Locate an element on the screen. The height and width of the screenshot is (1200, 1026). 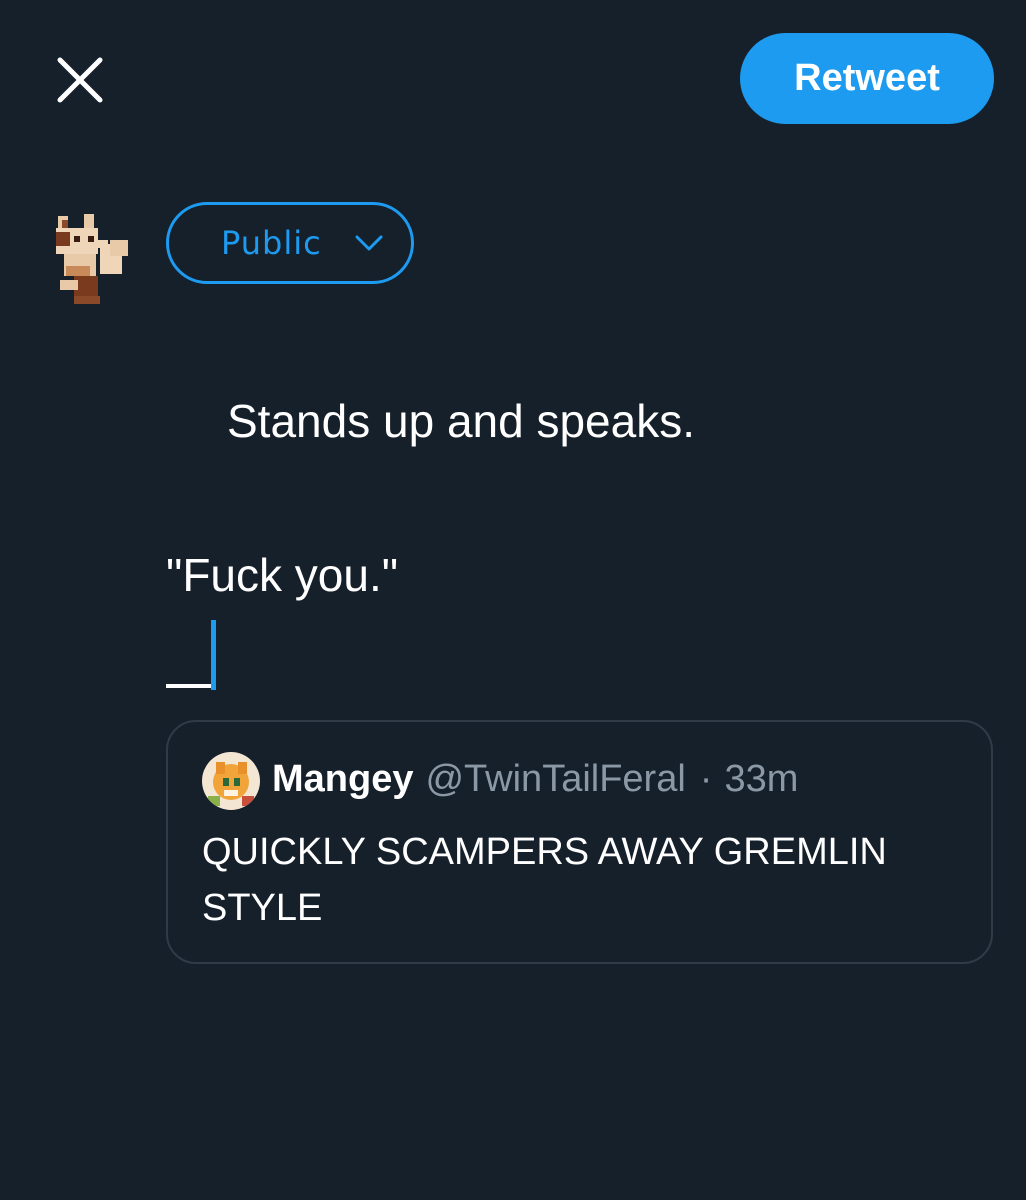
close-button is located at coordinates (80, 80).